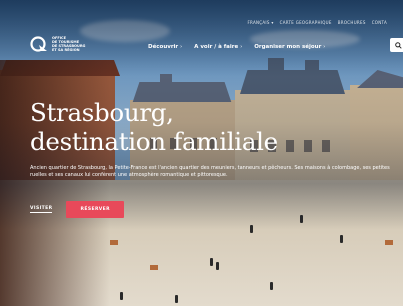 This screenshot has width=403, height=306. What do you see at coordinates (154, 141) in the screenshot?
I see `hero-title-line: destination familiale` at bounding box center [154, 141].